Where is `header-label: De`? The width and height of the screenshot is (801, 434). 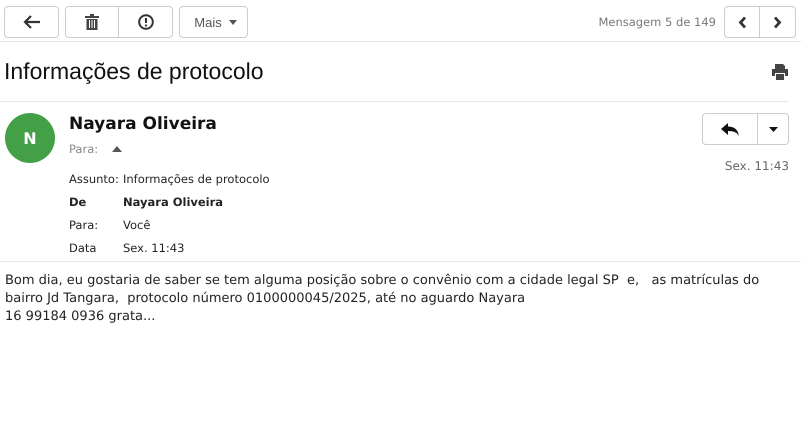
header-label: De is located at coordinates (78, 202).